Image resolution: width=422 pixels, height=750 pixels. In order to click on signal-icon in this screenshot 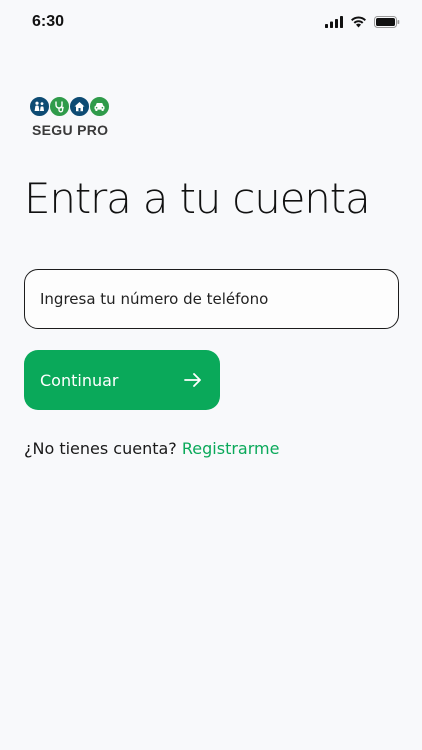, I will do `click(334, 22)`.